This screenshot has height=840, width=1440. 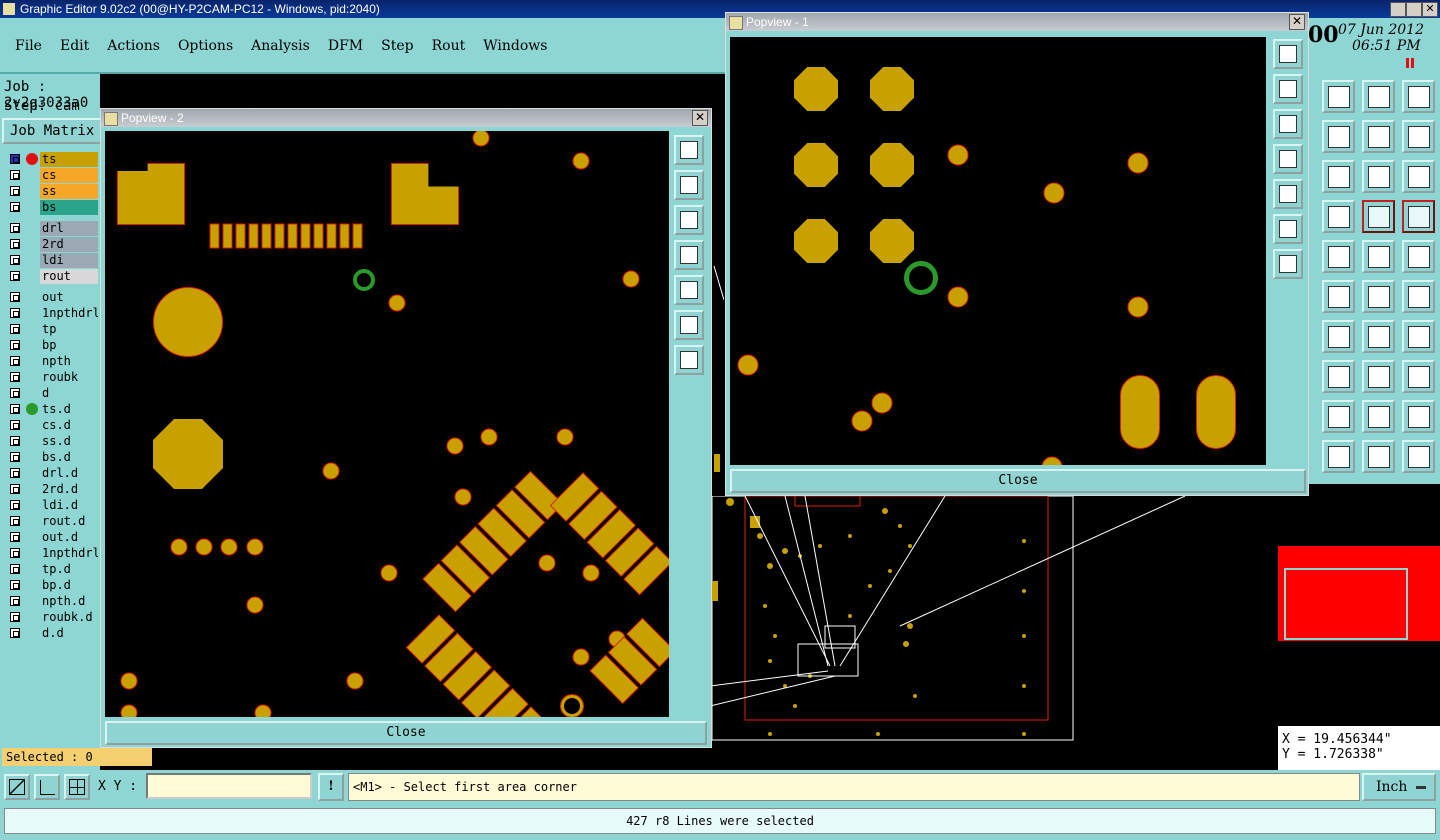 What do you see at coordinates (52, 208) in the screenshot?
I see `layer-row-bs: bs` at bounding box center [52, 208].